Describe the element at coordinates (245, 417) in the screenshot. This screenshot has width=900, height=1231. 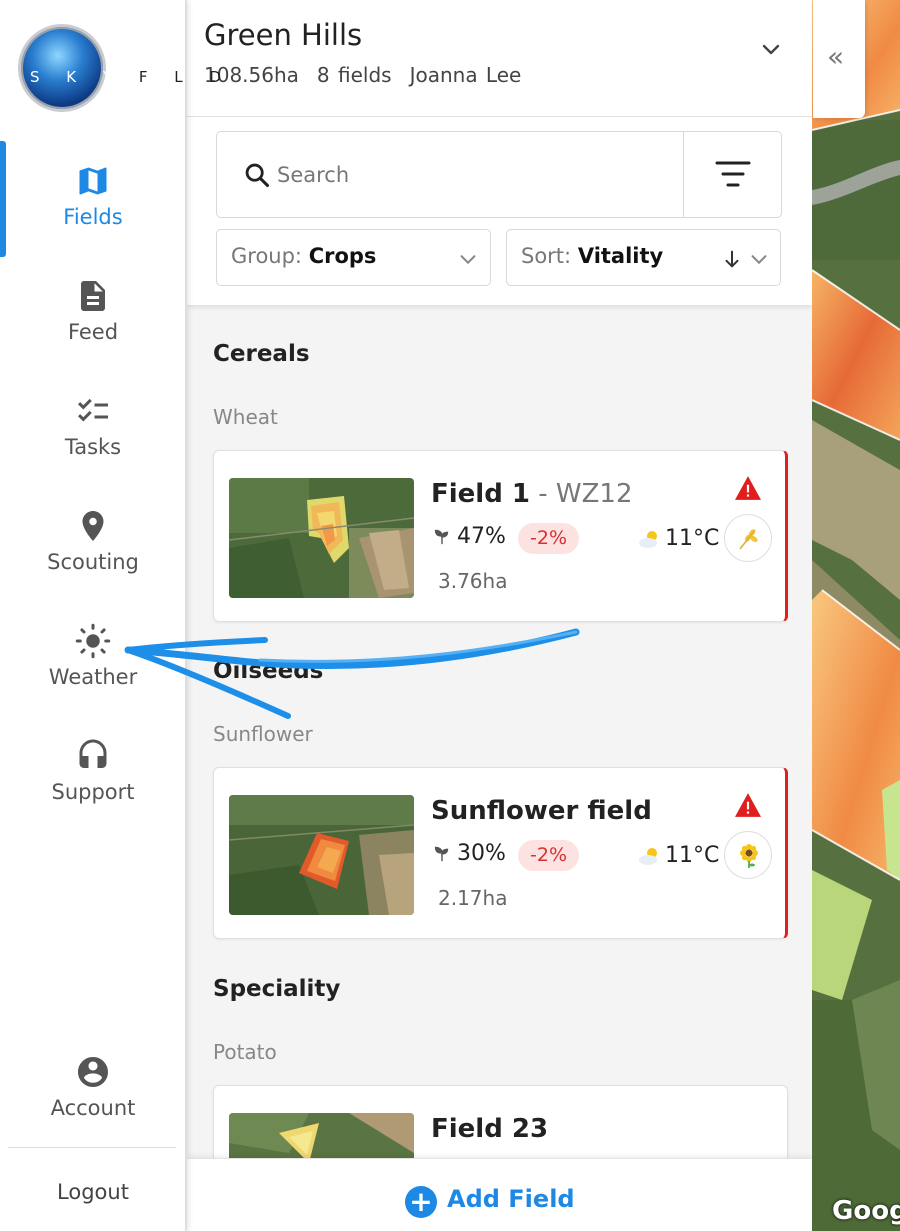
I see `crop-name-wheat: Wheat` at that location.